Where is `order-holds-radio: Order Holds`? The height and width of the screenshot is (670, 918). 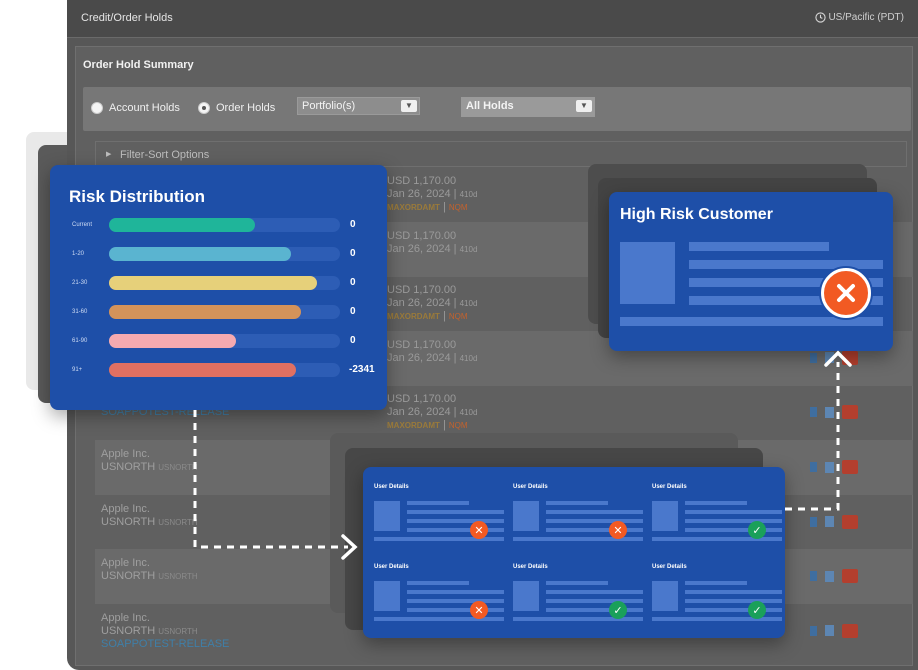 order-holds-radio: Order Holds is located at coordinates (236, 108).